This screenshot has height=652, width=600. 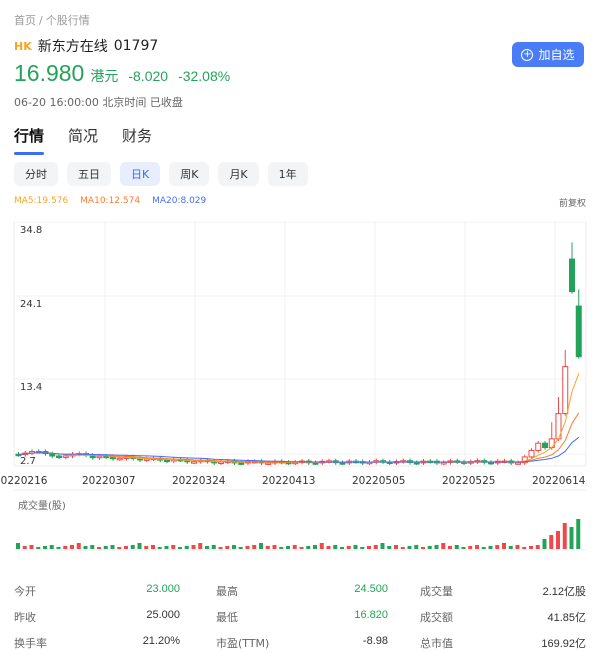 I want to click on stat-turnover-amount: 成交额 41.85亿, so click(x=503, y=617).